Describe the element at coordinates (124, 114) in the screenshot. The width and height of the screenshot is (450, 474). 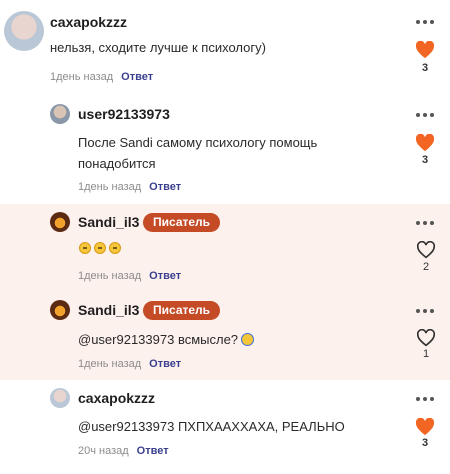
I see `comment-username: user92133973` at that location.